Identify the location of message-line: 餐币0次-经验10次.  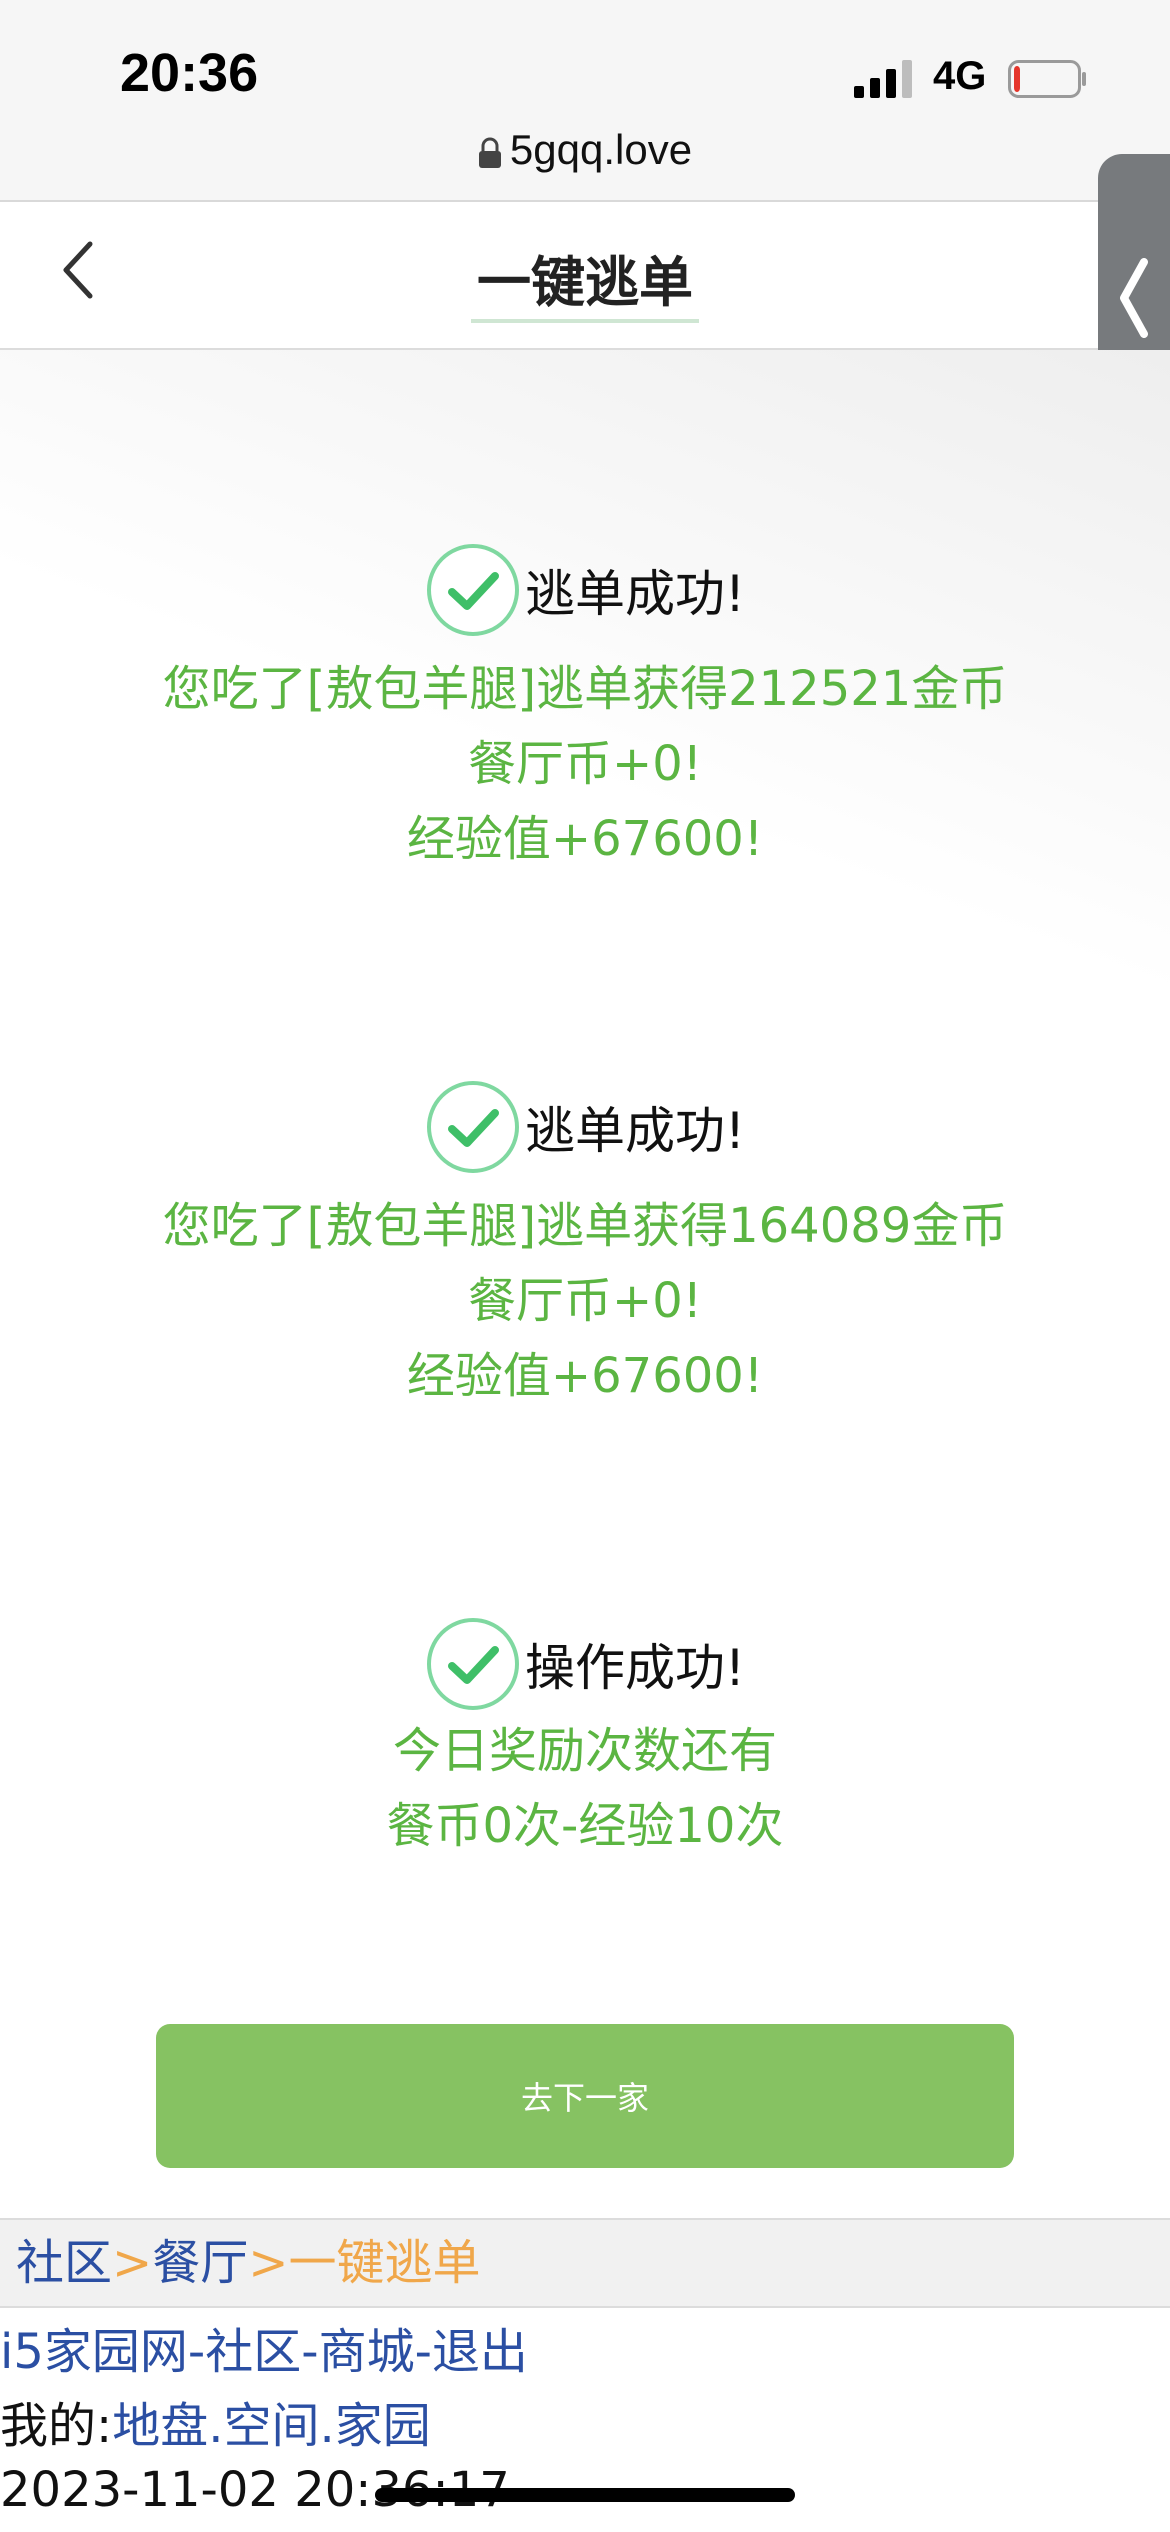
(585, 1826).